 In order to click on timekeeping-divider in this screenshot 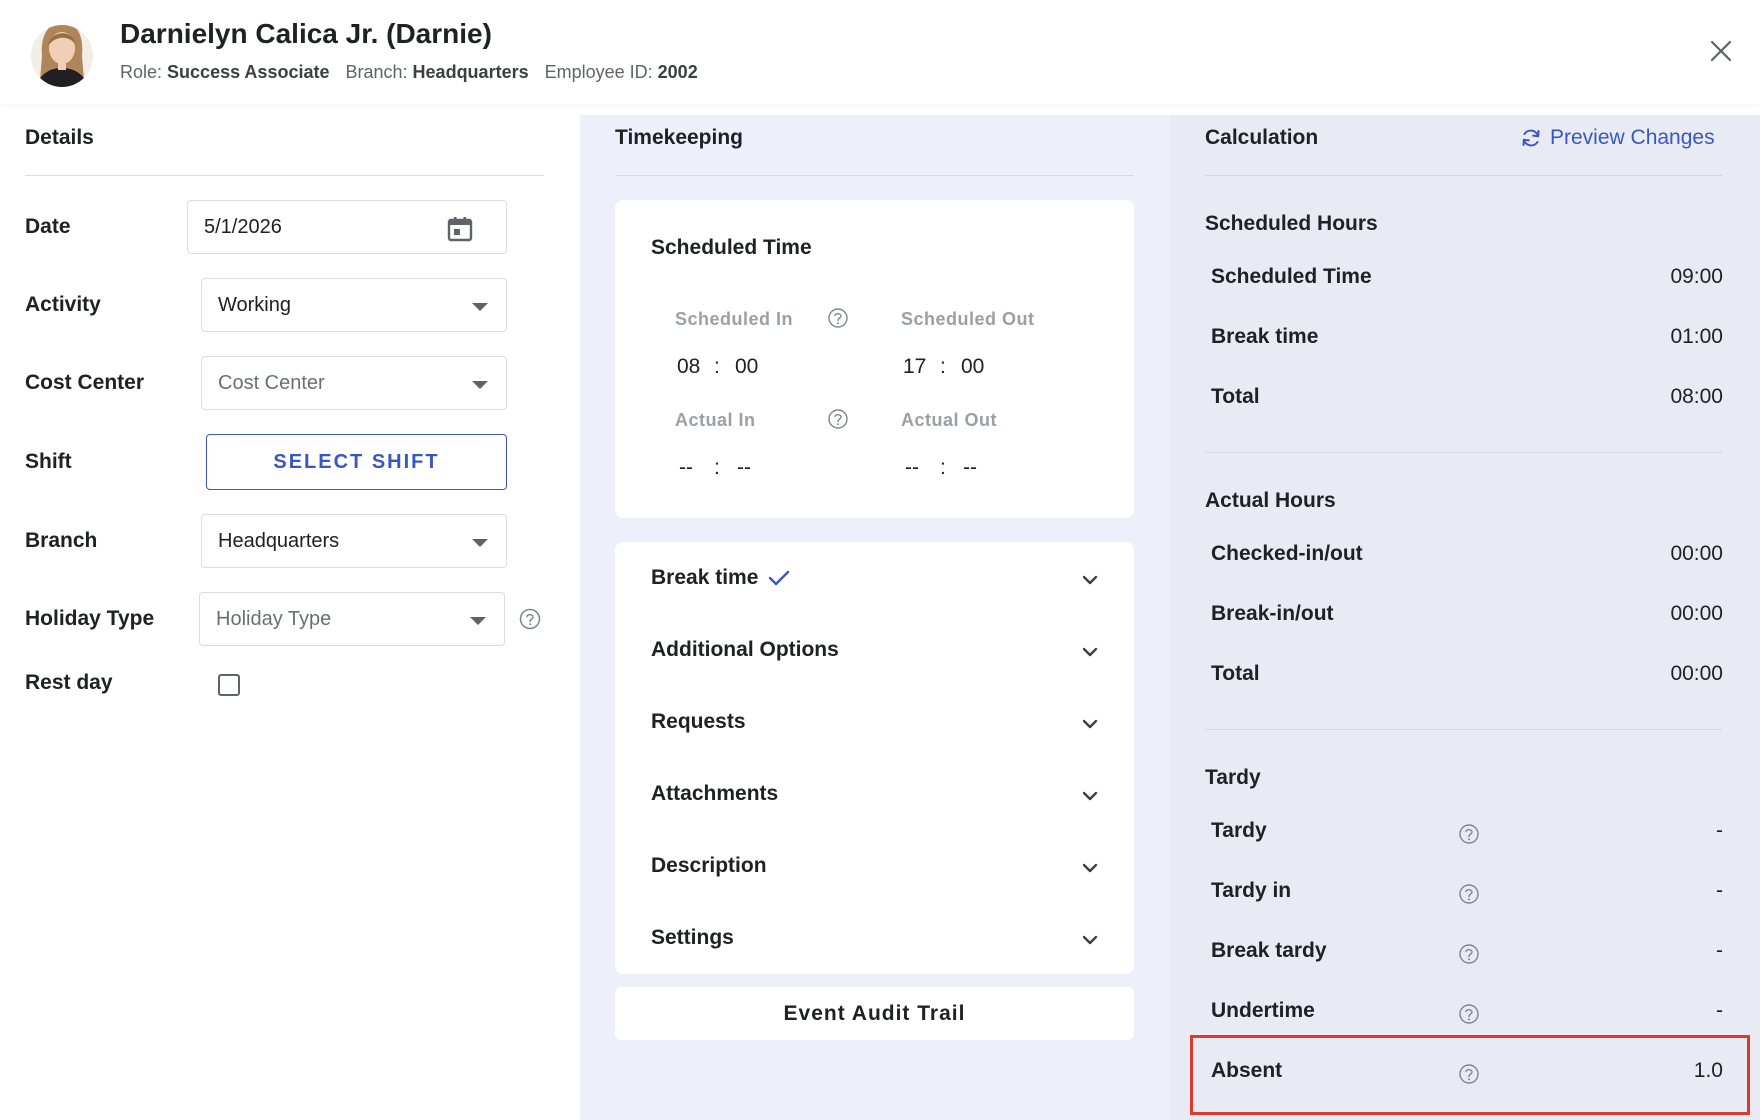, I will do `click(874, 175)`.